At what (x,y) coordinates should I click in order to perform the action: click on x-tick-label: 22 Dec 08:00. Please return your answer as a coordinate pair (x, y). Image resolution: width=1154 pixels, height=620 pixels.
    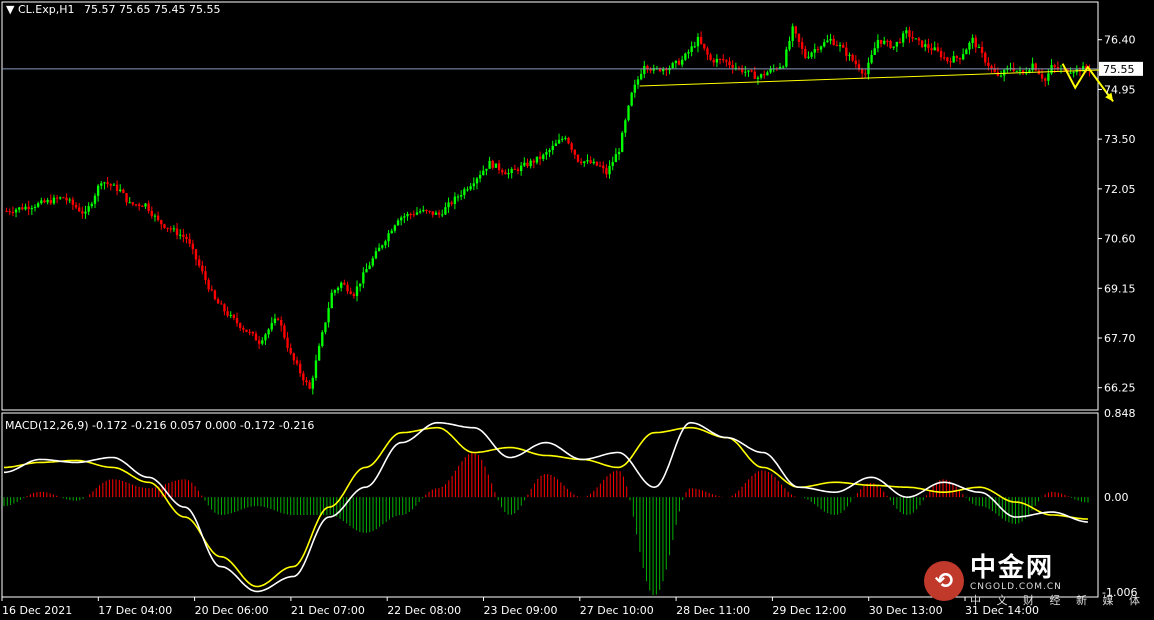
    Looking at the image, I should click on (424, 610).